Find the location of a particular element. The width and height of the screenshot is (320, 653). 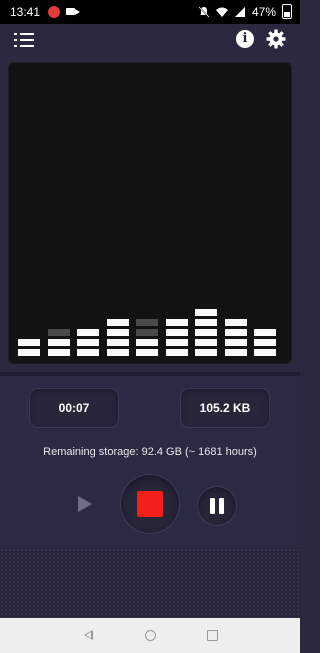

stop-icon is located at coordinates (150, 504).